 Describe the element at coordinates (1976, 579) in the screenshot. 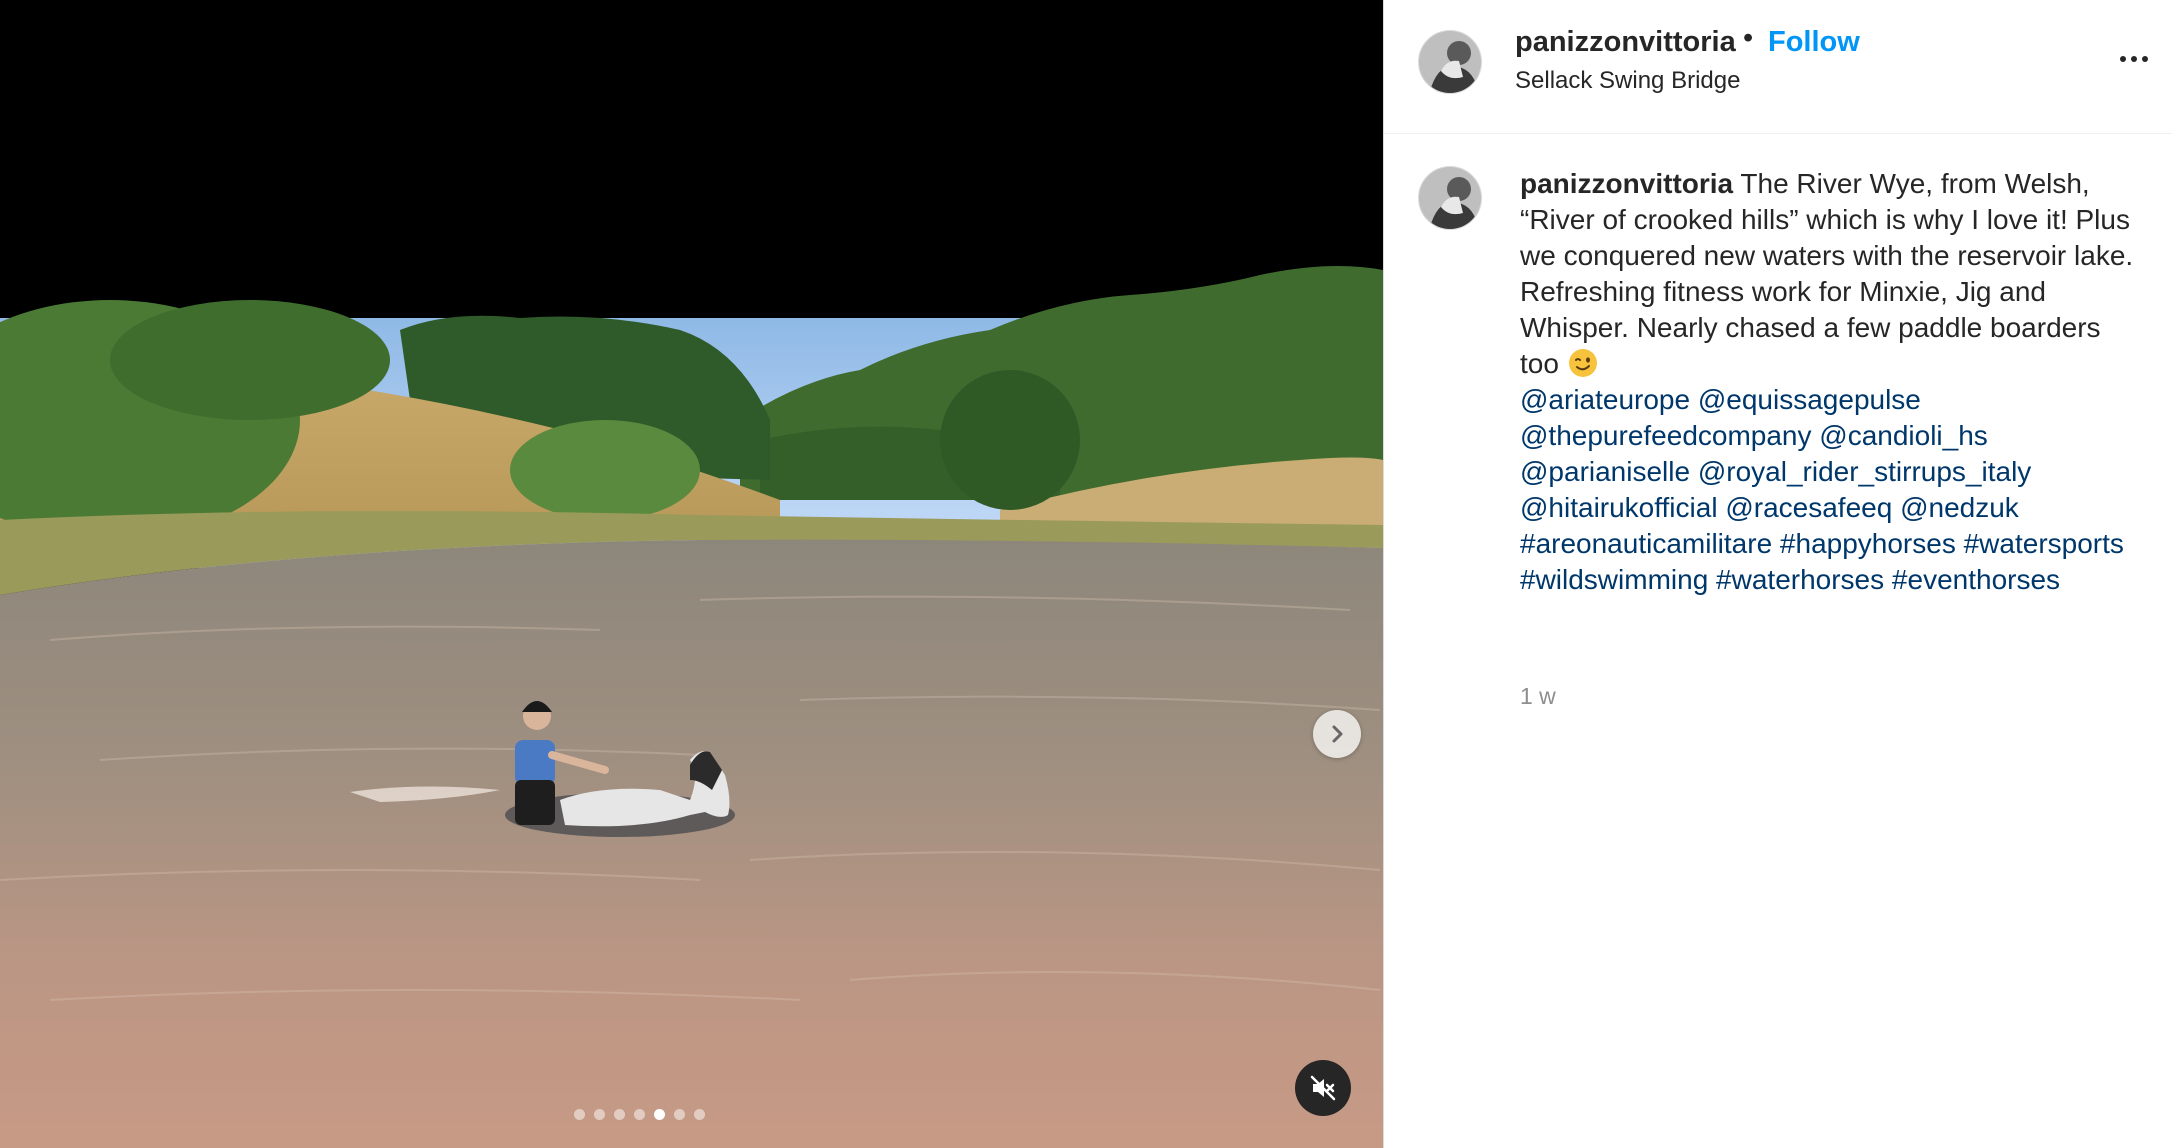

I see `hashtag-link: #eventhorses` at that location.